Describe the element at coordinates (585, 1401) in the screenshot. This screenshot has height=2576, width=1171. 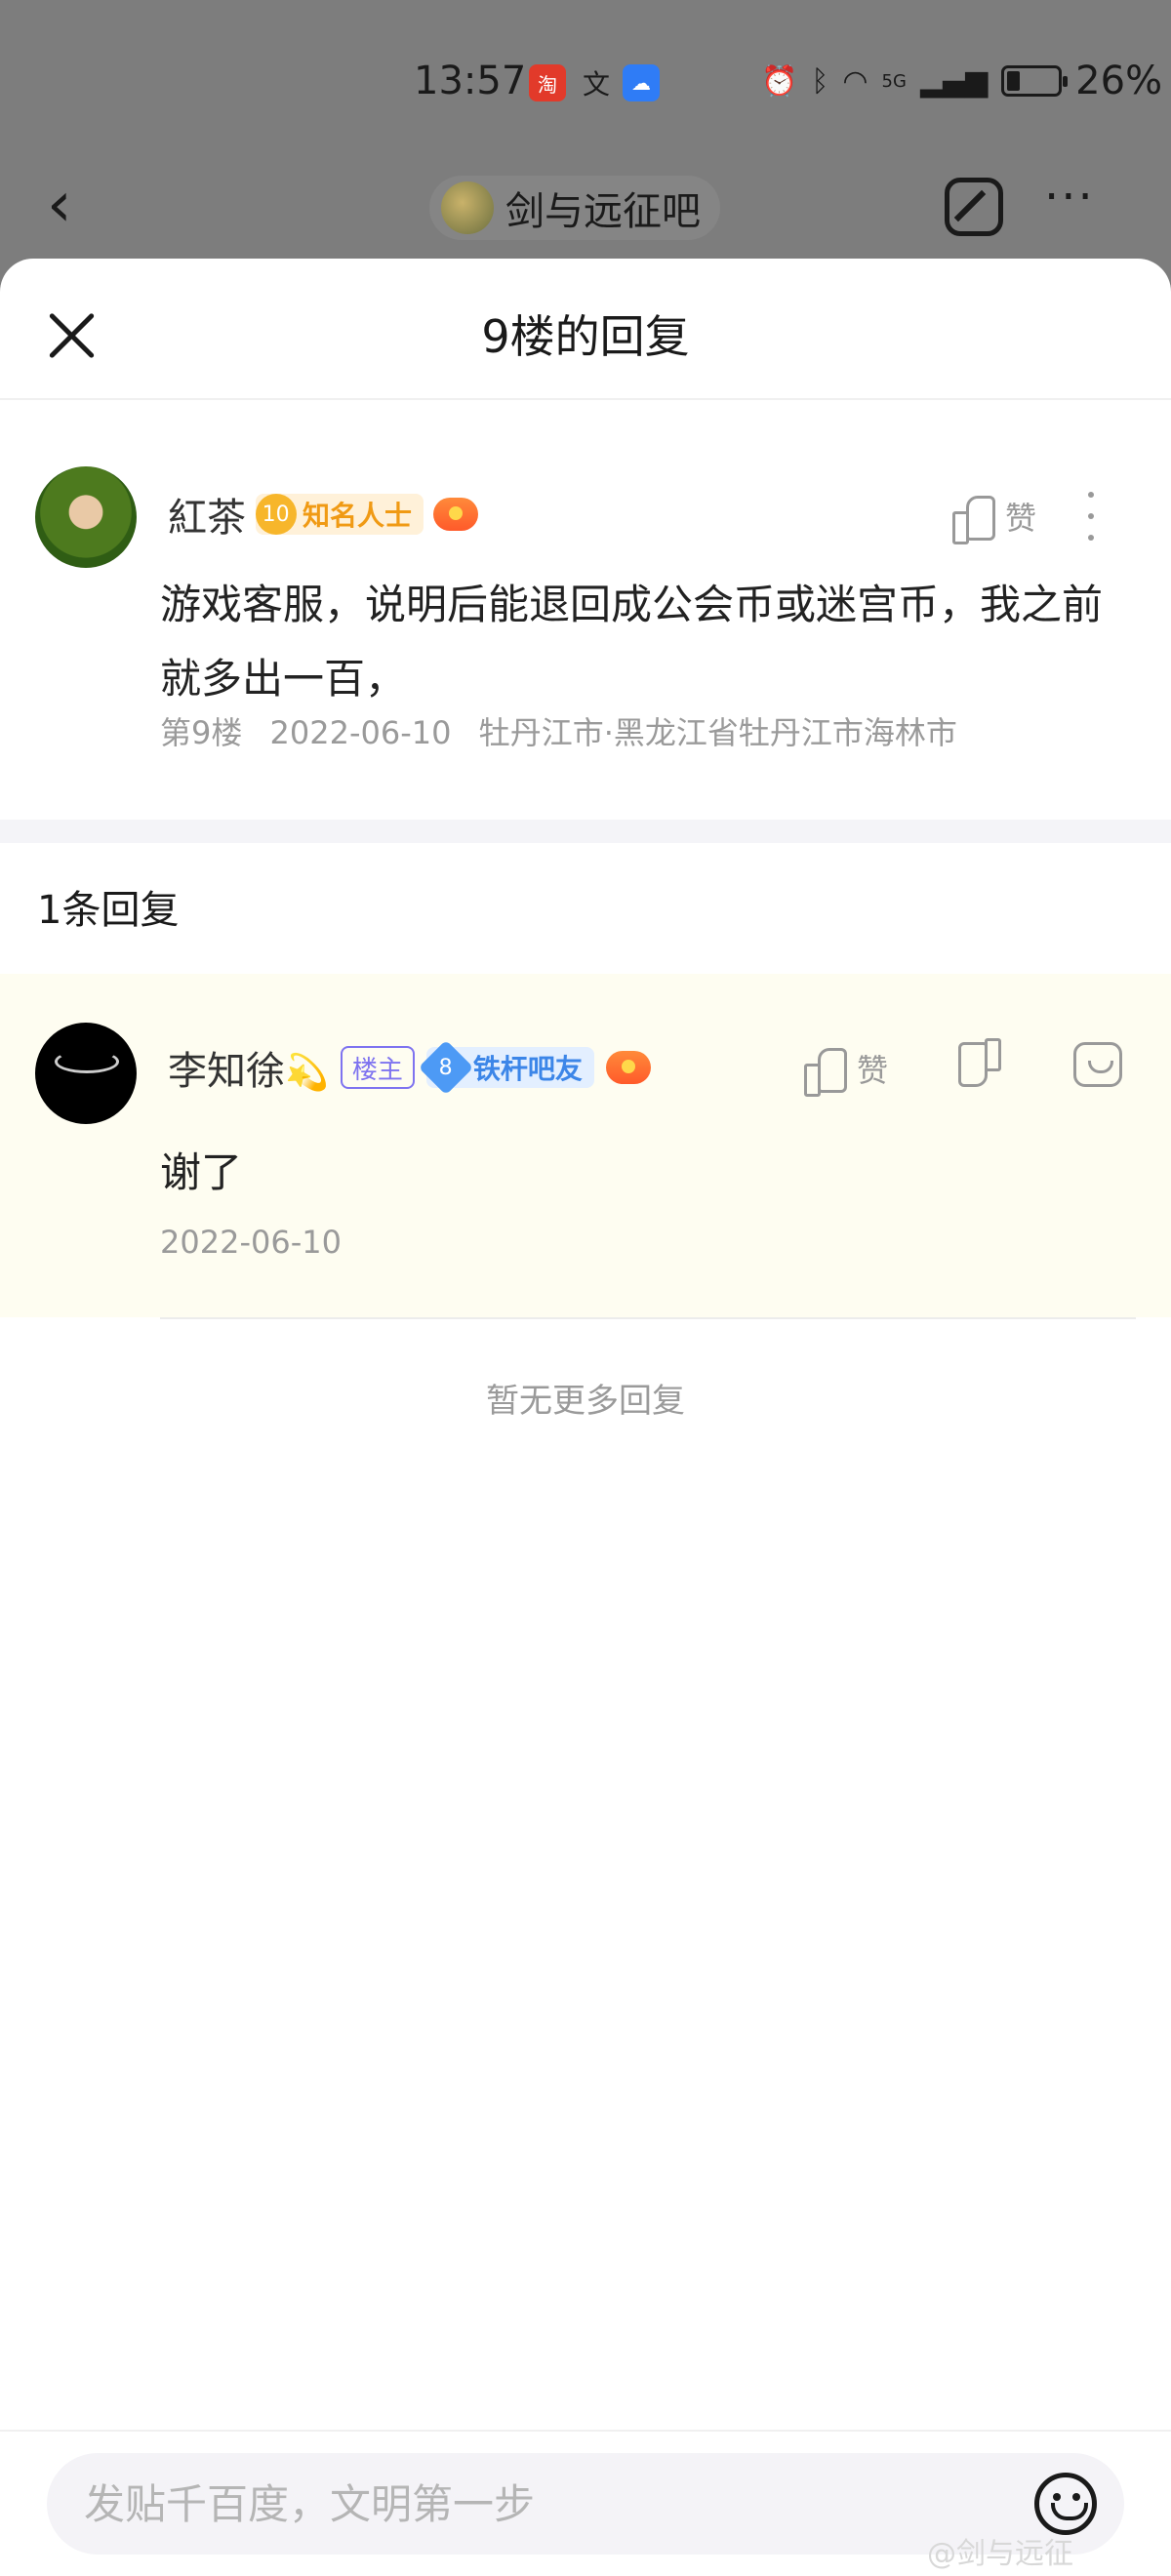
I see `no-more-replies: 暂无更多回复` at that location.